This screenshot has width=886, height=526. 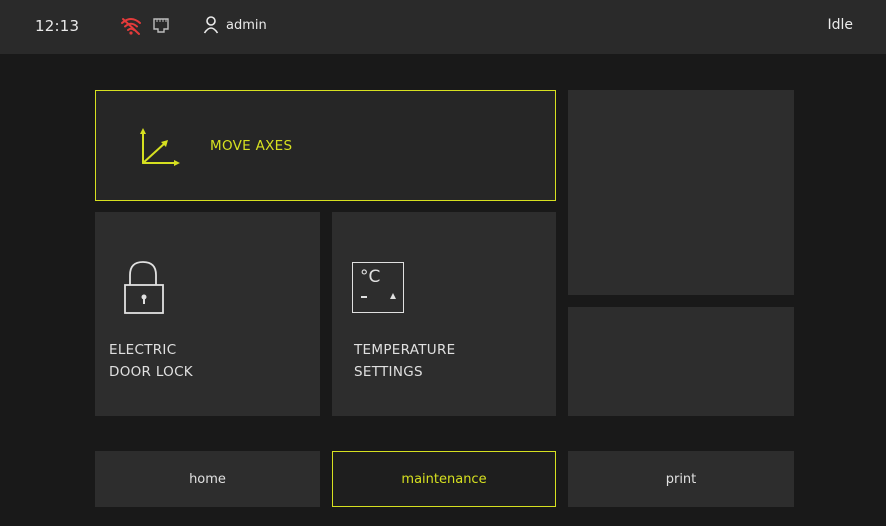 I want to click on status-bar: 12:13 admin Idle, so click(x=443, y=27).